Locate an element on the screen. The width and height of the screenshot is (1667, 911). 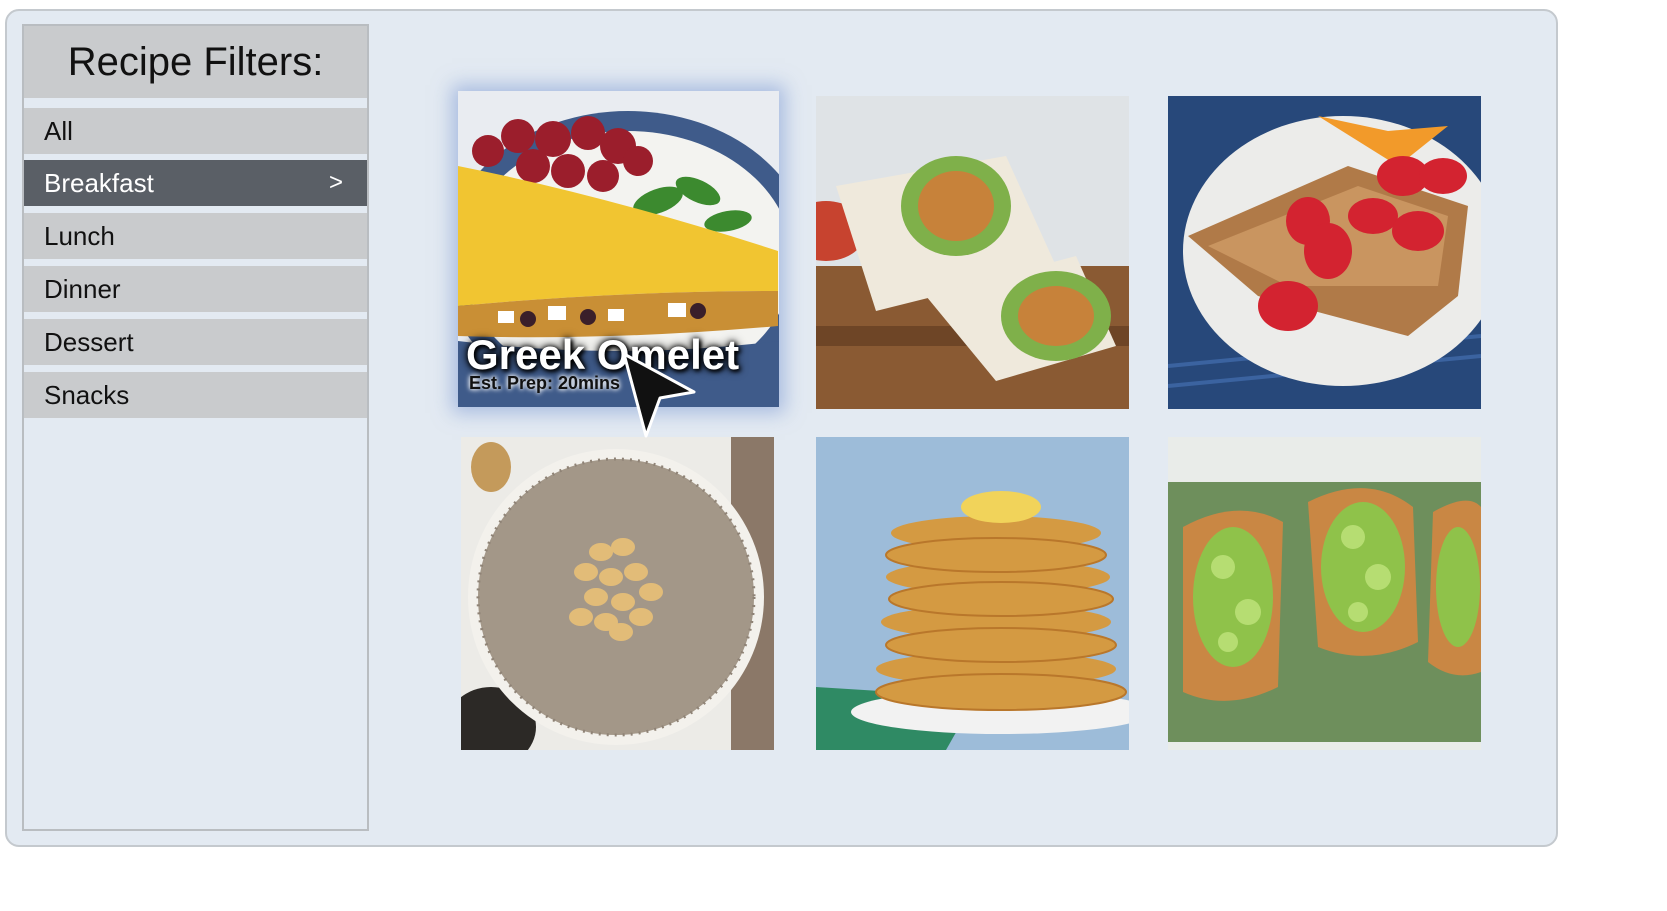
recipe-tile-avocado-toast is located at coordinates (1324, 593).